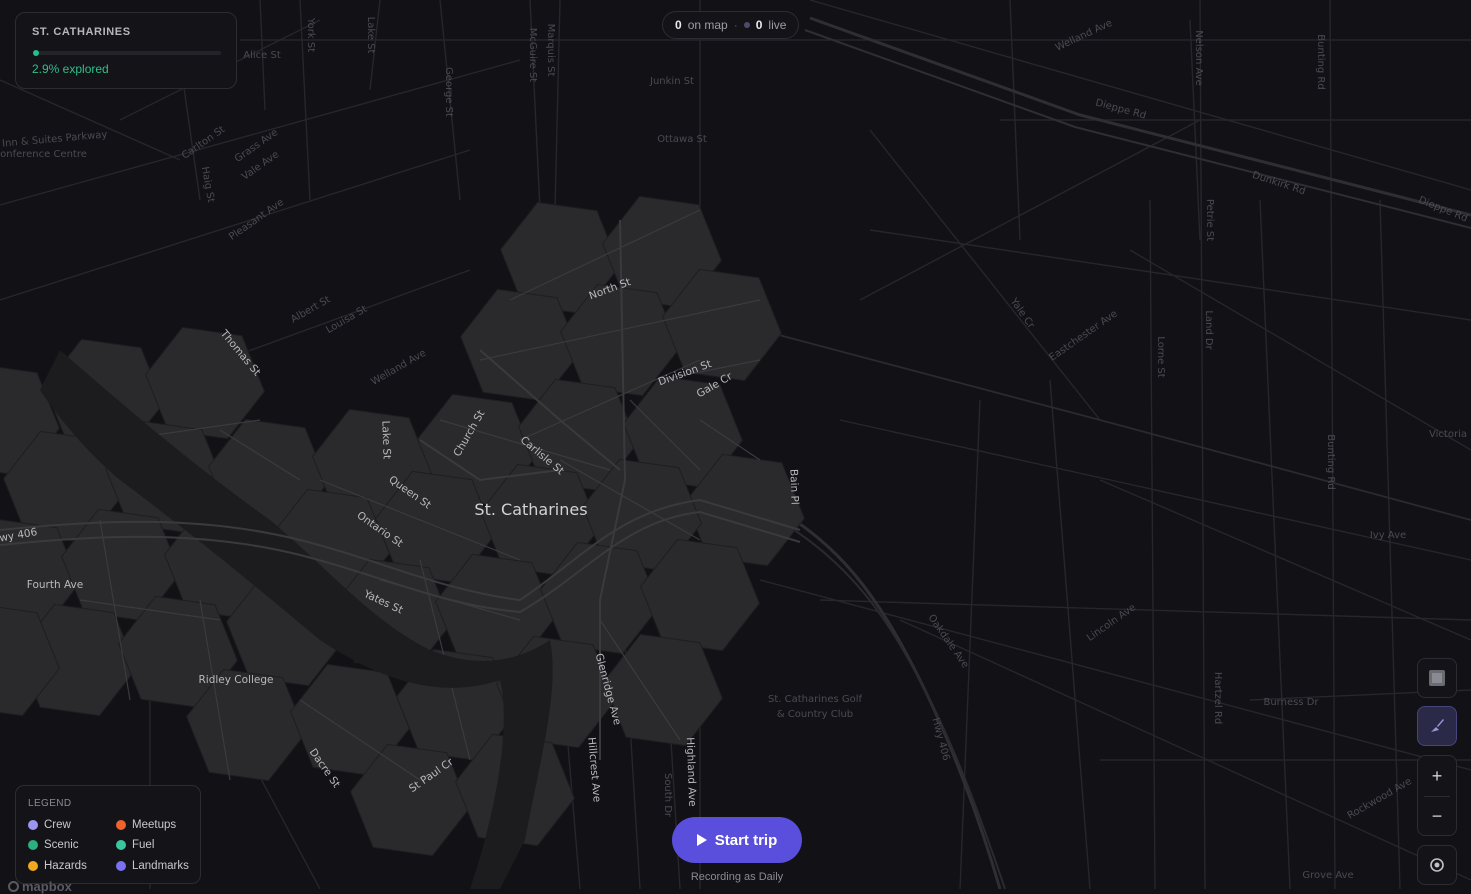 This screenshot has width=1471, height=894. I want to click on brush-icon, so click(1437, 725).